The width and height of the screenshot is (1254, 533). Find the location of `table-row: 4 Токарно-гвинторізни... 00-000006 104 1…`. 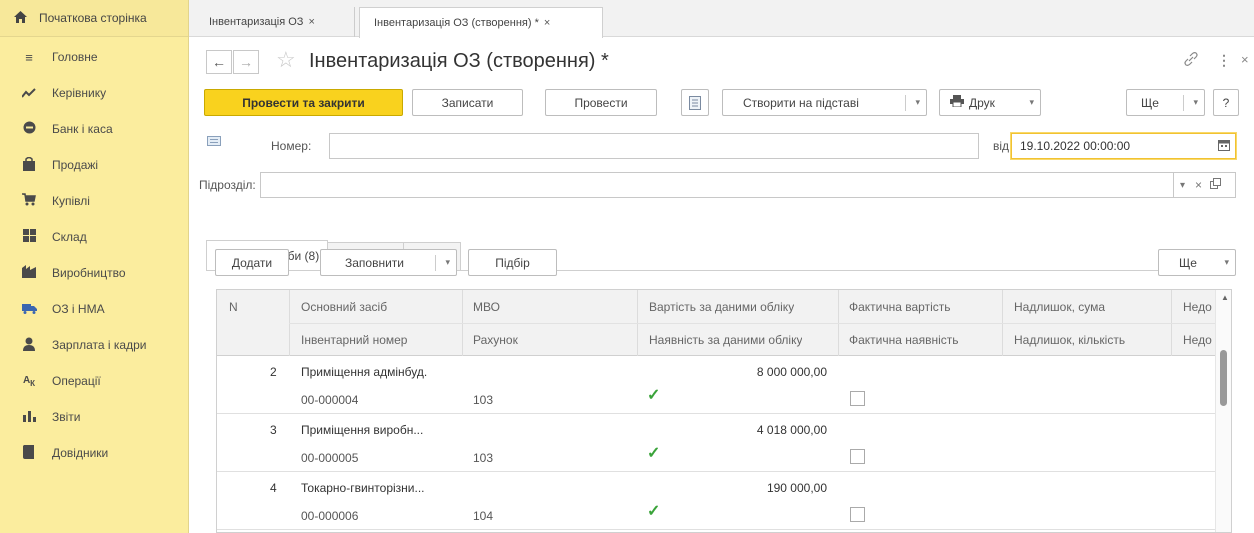

table-row: 4 Токарно-гвинторізни... 00-000006 104 1… is located at coordinates (717, 501).